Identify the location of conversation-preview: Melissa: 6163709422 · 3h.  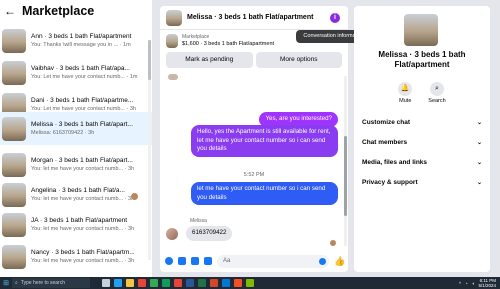
(63, 133).